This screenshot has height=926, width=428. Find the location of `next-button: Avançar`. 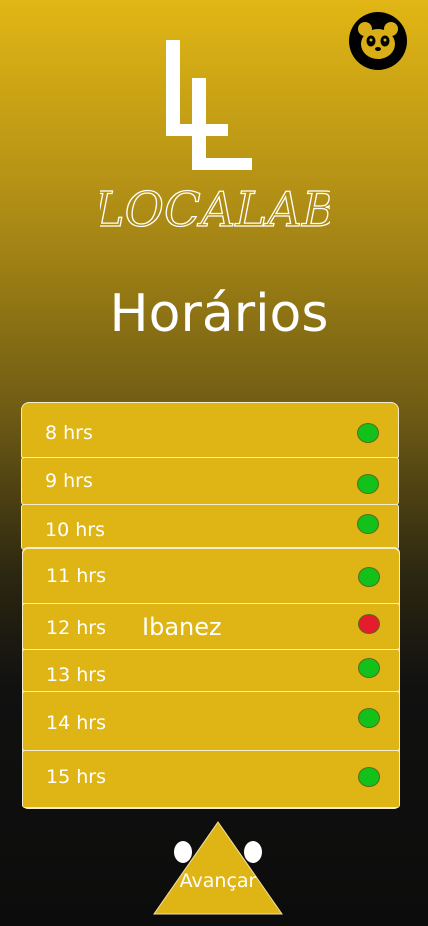

next-button: Avançar is located at coordinates (218, 868).